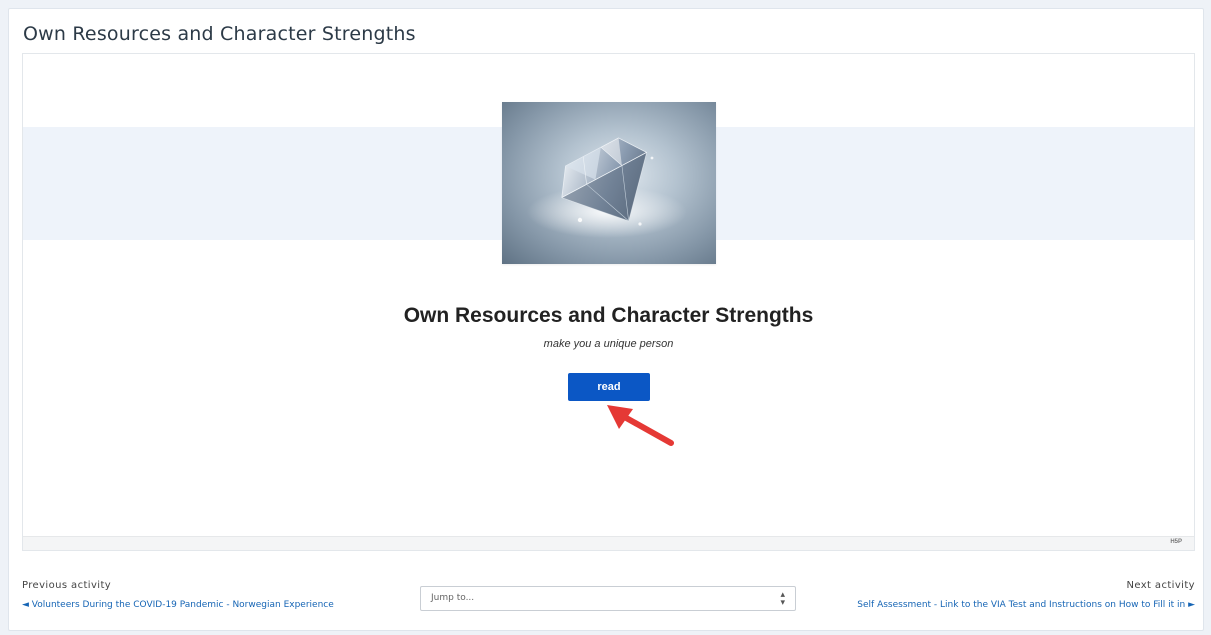 This screenshot has width=1211, height=635. What do you see at coordinates (608, 344) in the screenshot?
I see `activity-subline: make you a unique person` at bounding box center [608, 344].